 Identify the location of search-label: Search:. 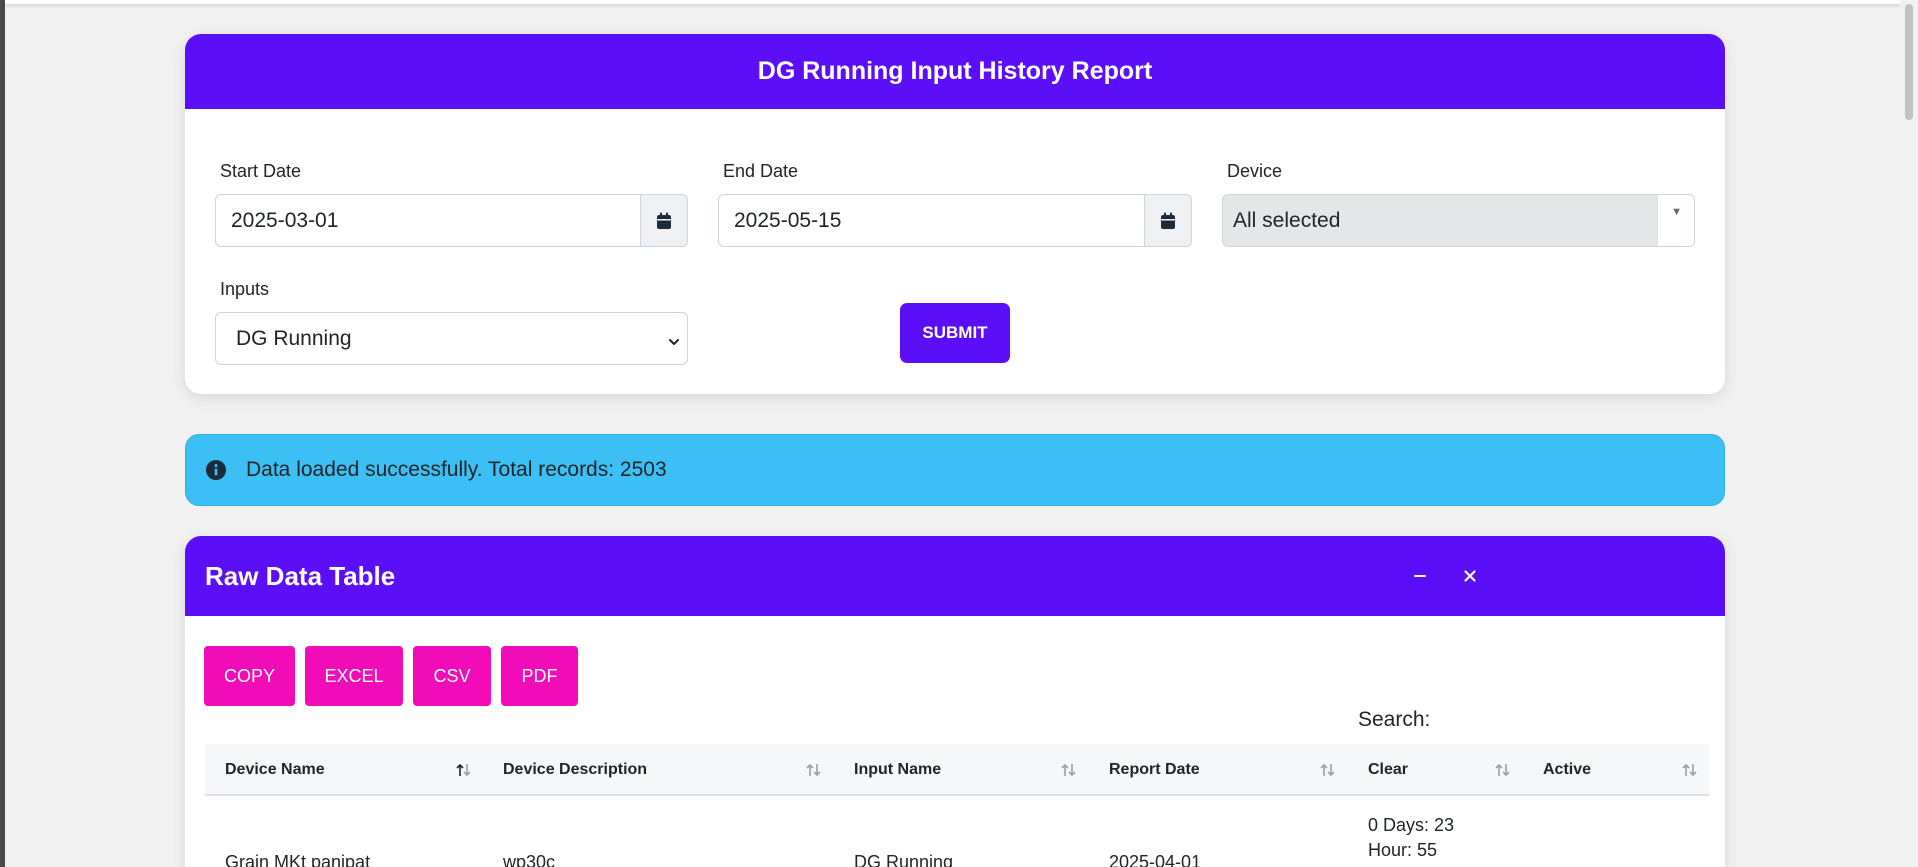
(1394, 719).